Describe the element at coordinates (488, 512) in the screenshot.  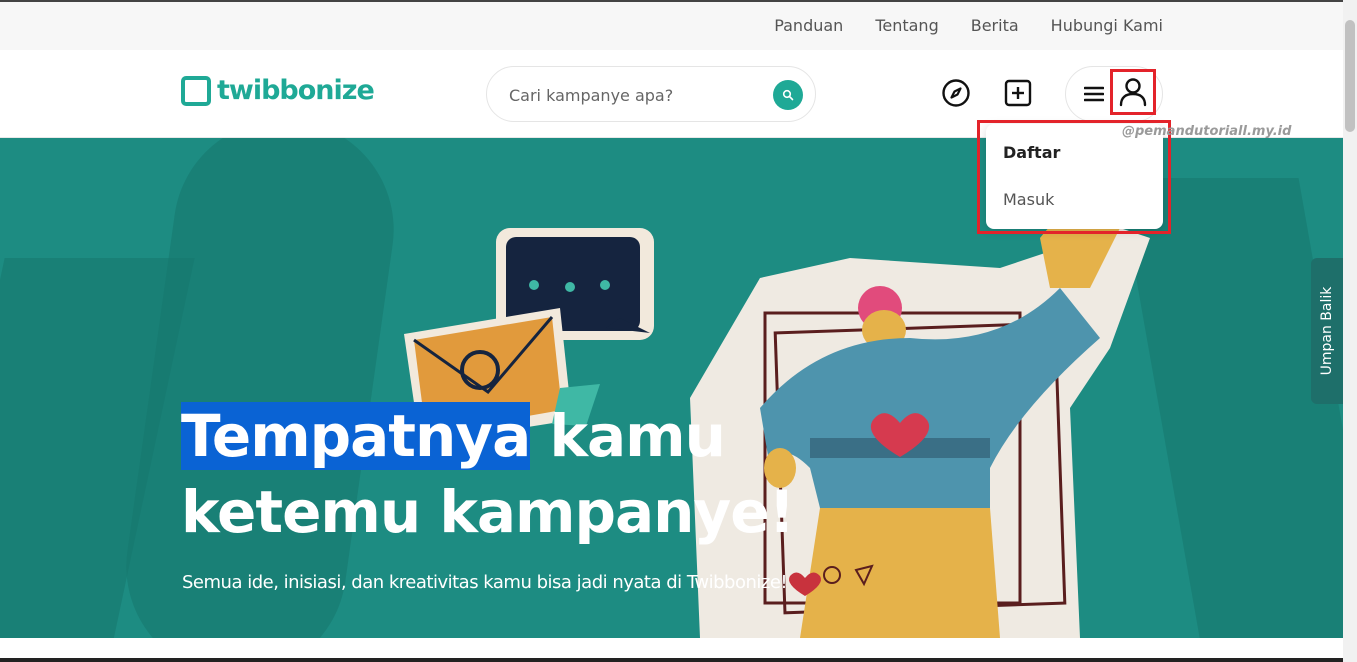
I see `hero-title-line2: ketemu kampanye!` at that location.